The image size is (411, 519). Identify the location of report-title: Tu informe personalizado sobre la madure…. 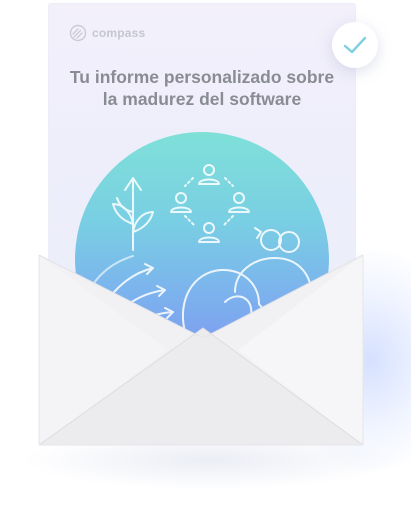
(202, 88).